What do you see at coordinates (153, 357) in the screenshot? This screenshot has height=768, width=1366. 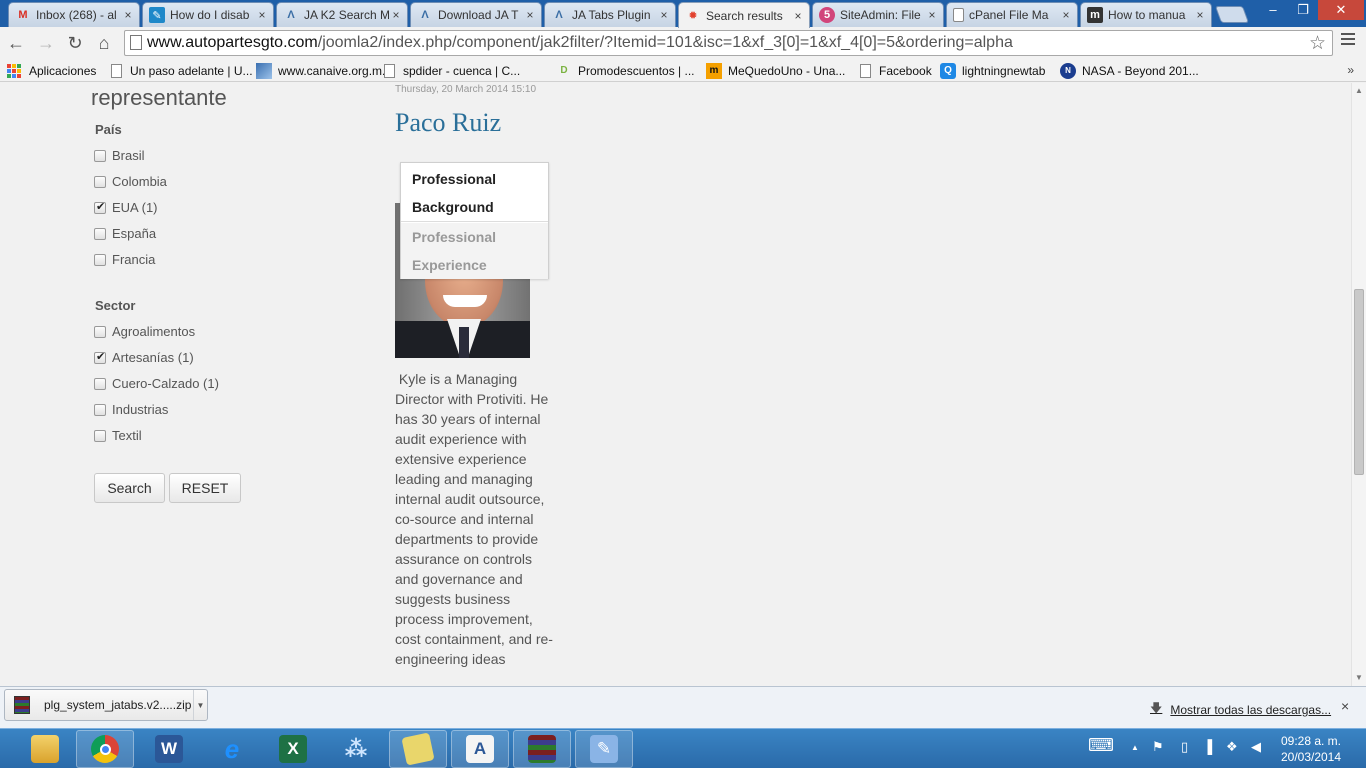 I see `option-label: Artesanías (1)` at bounding box center [153, 357].